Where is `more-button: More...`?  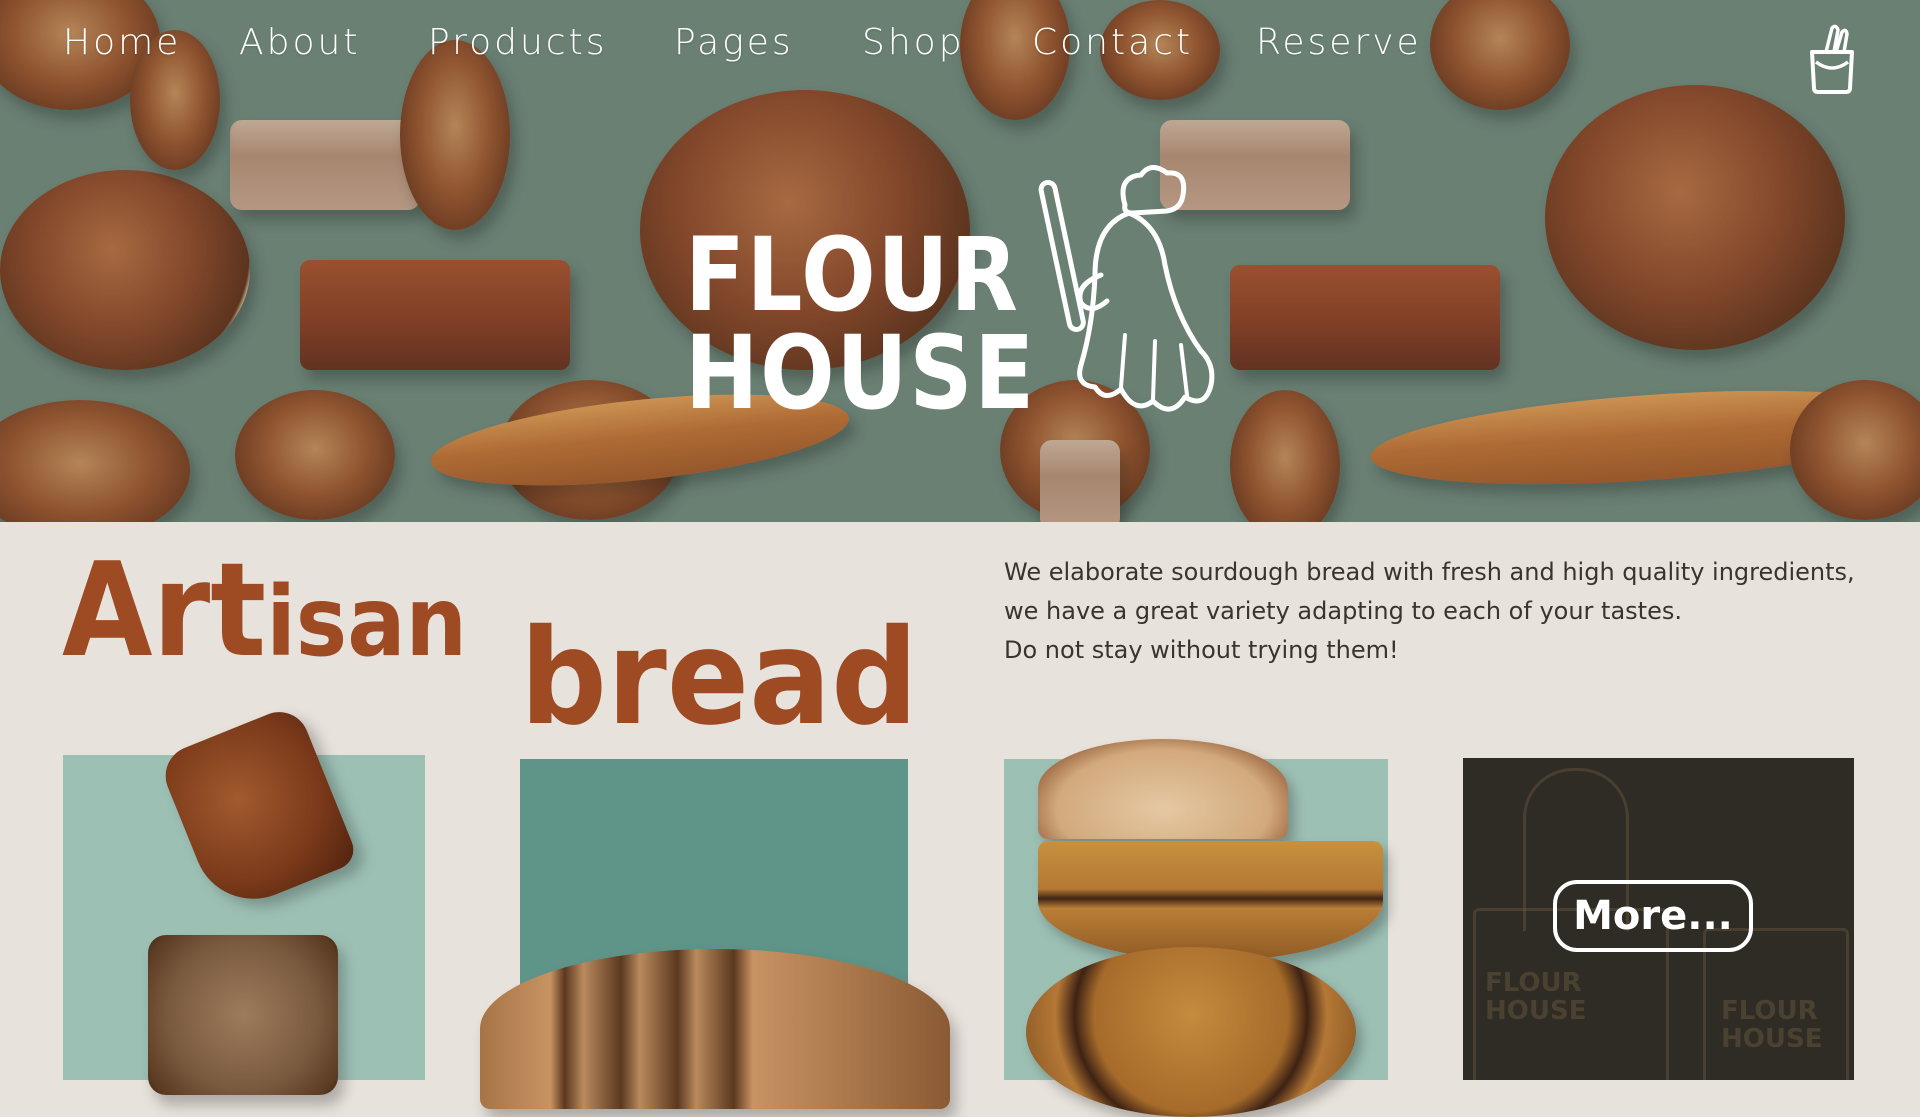 more-button: More... is located at coordinates (1653, 916).